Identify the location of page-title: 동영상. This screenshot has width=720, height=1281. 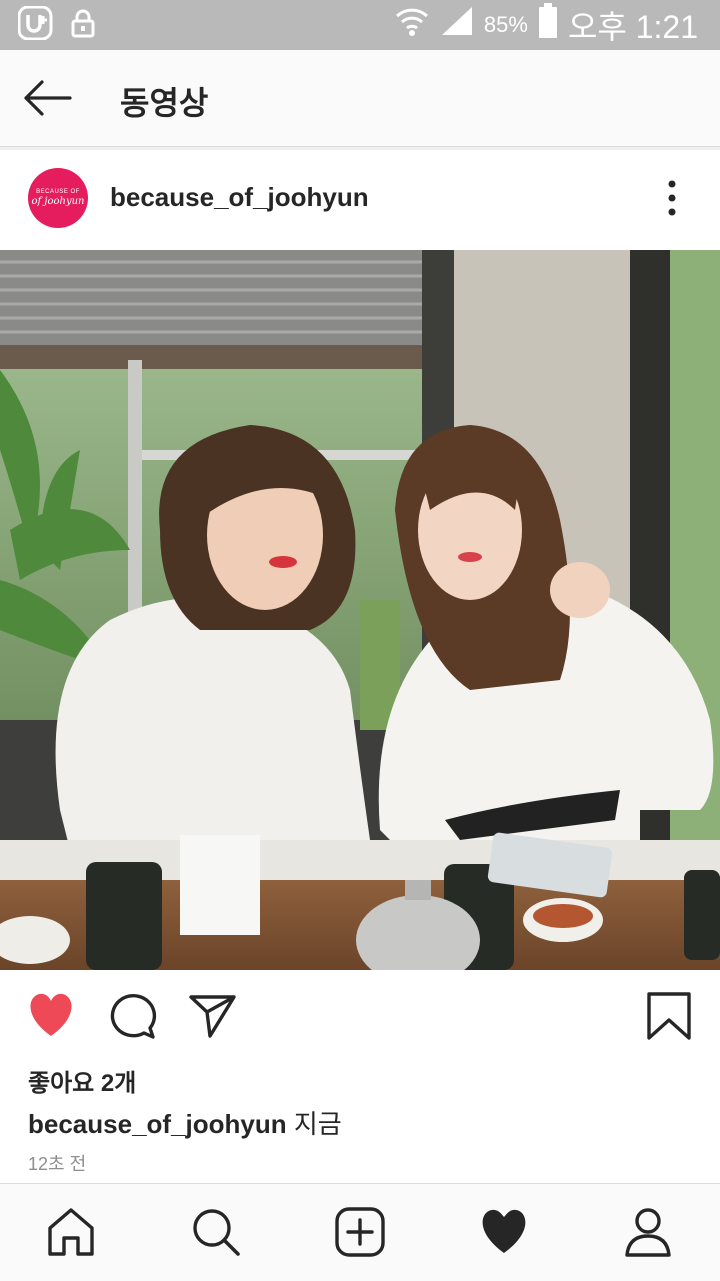
(164, 103).